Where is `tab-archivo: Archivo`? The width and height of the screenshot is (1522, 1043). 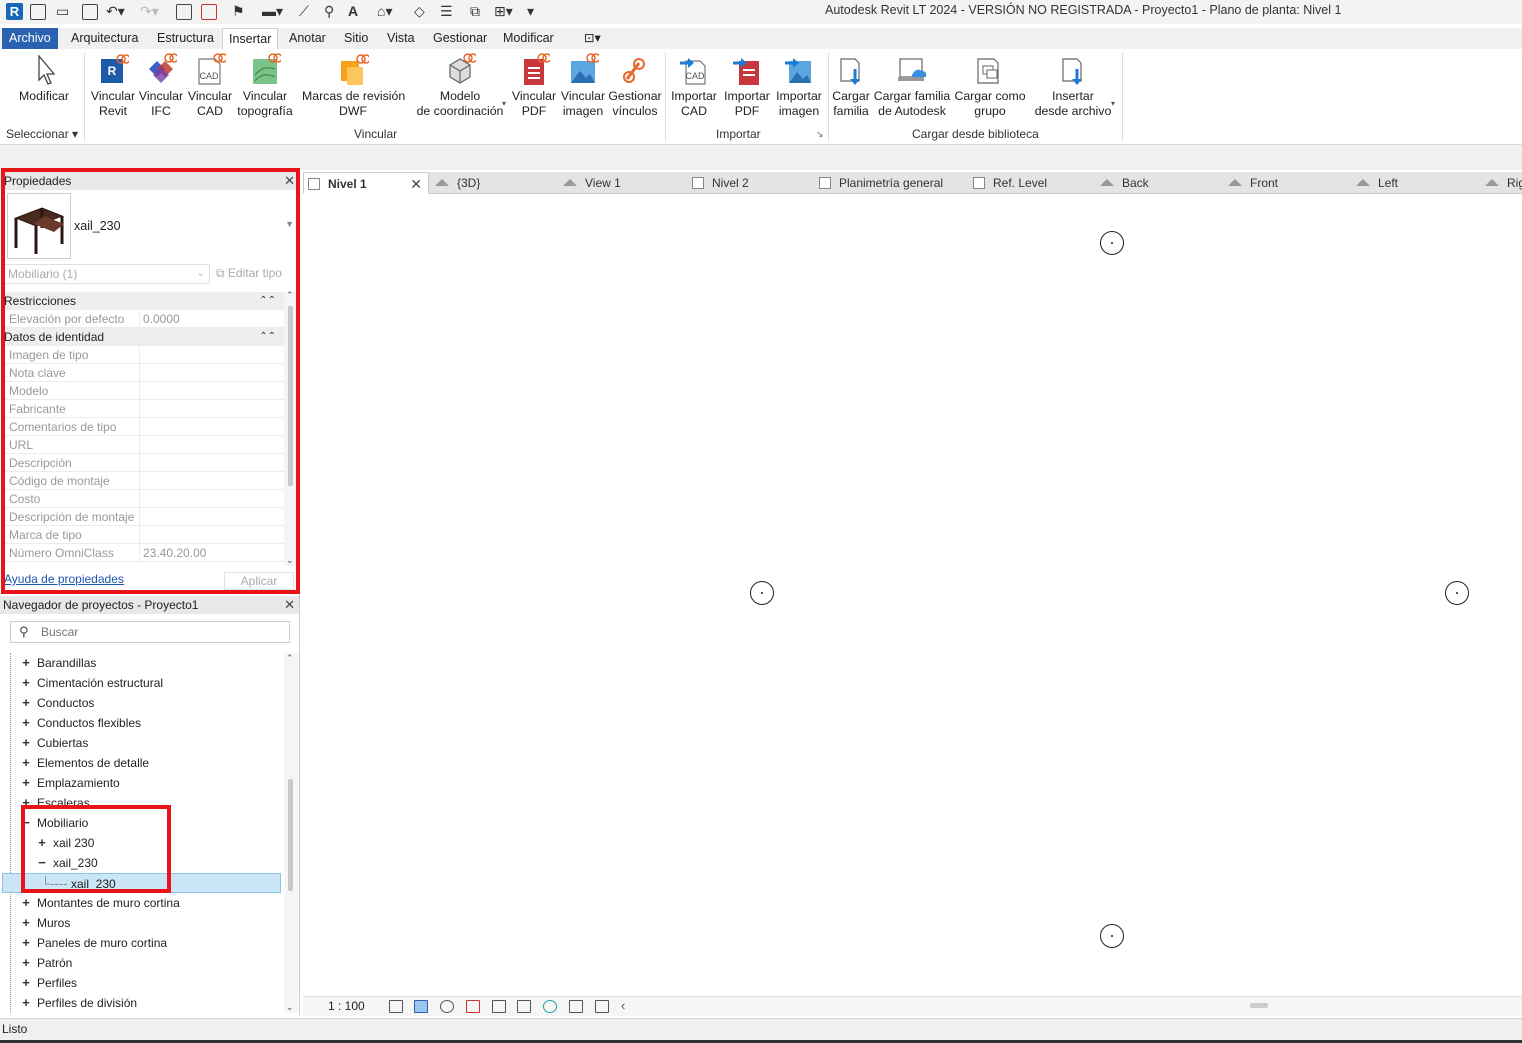
tab-archivo: Archivo is located at coordinates (30, 38).